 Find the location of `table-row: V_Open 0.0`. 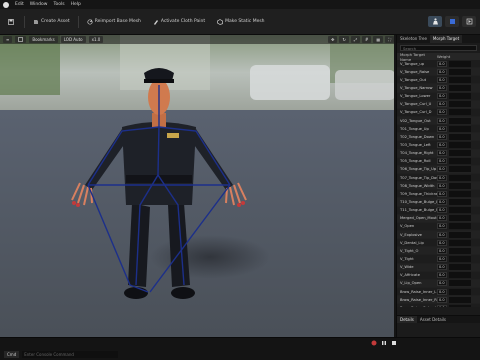

table-row: V_Open 0.0 is located at coordinates (438, 226).